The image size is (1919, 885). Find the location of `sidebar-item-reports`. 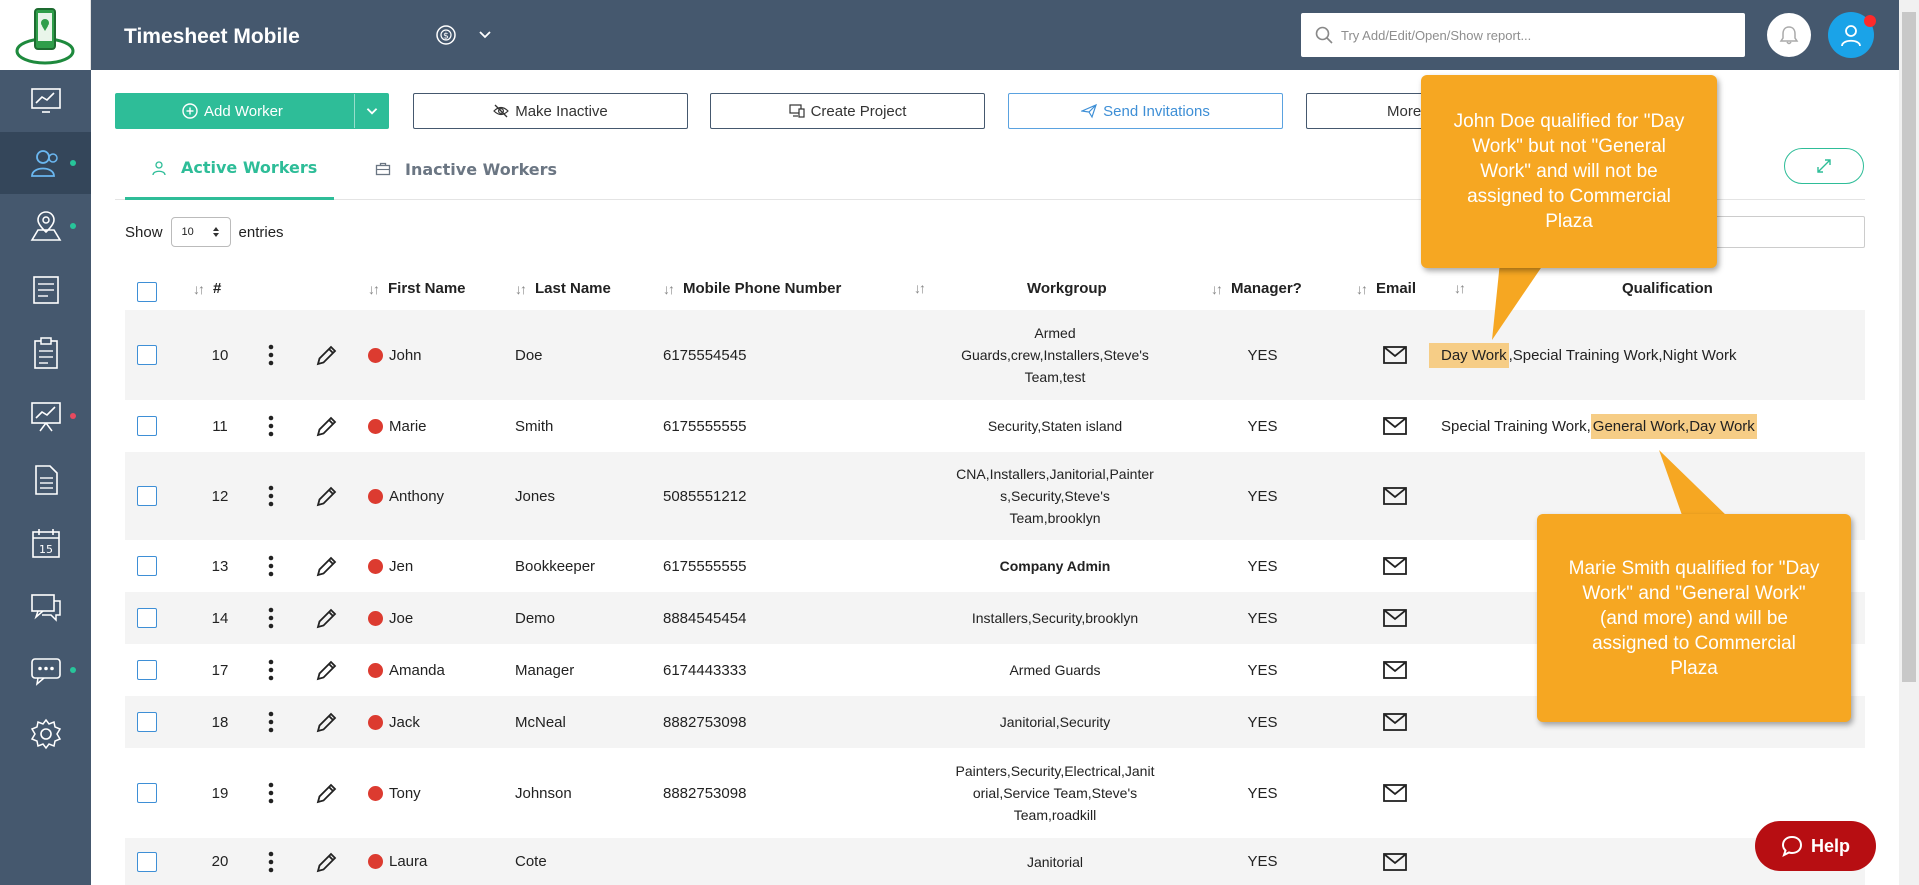

sidebar-item-reports is located at coordinates (45, 416).